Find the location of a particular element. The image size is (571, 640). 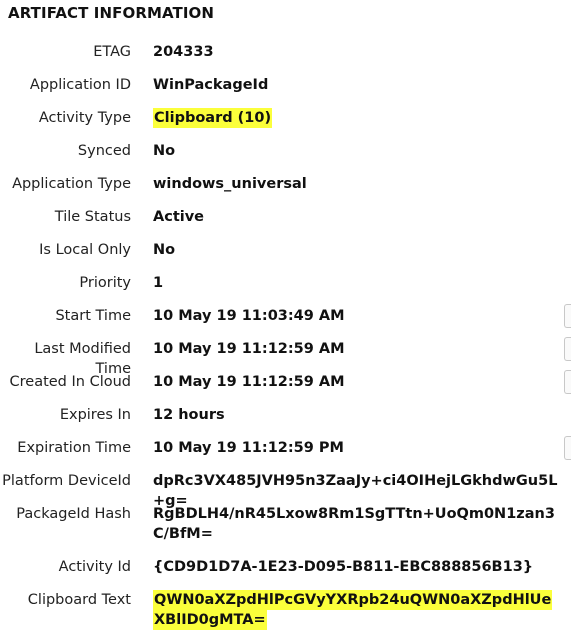

field-row-tile-status: Tile Status Active is located at coordinates (285, 217).